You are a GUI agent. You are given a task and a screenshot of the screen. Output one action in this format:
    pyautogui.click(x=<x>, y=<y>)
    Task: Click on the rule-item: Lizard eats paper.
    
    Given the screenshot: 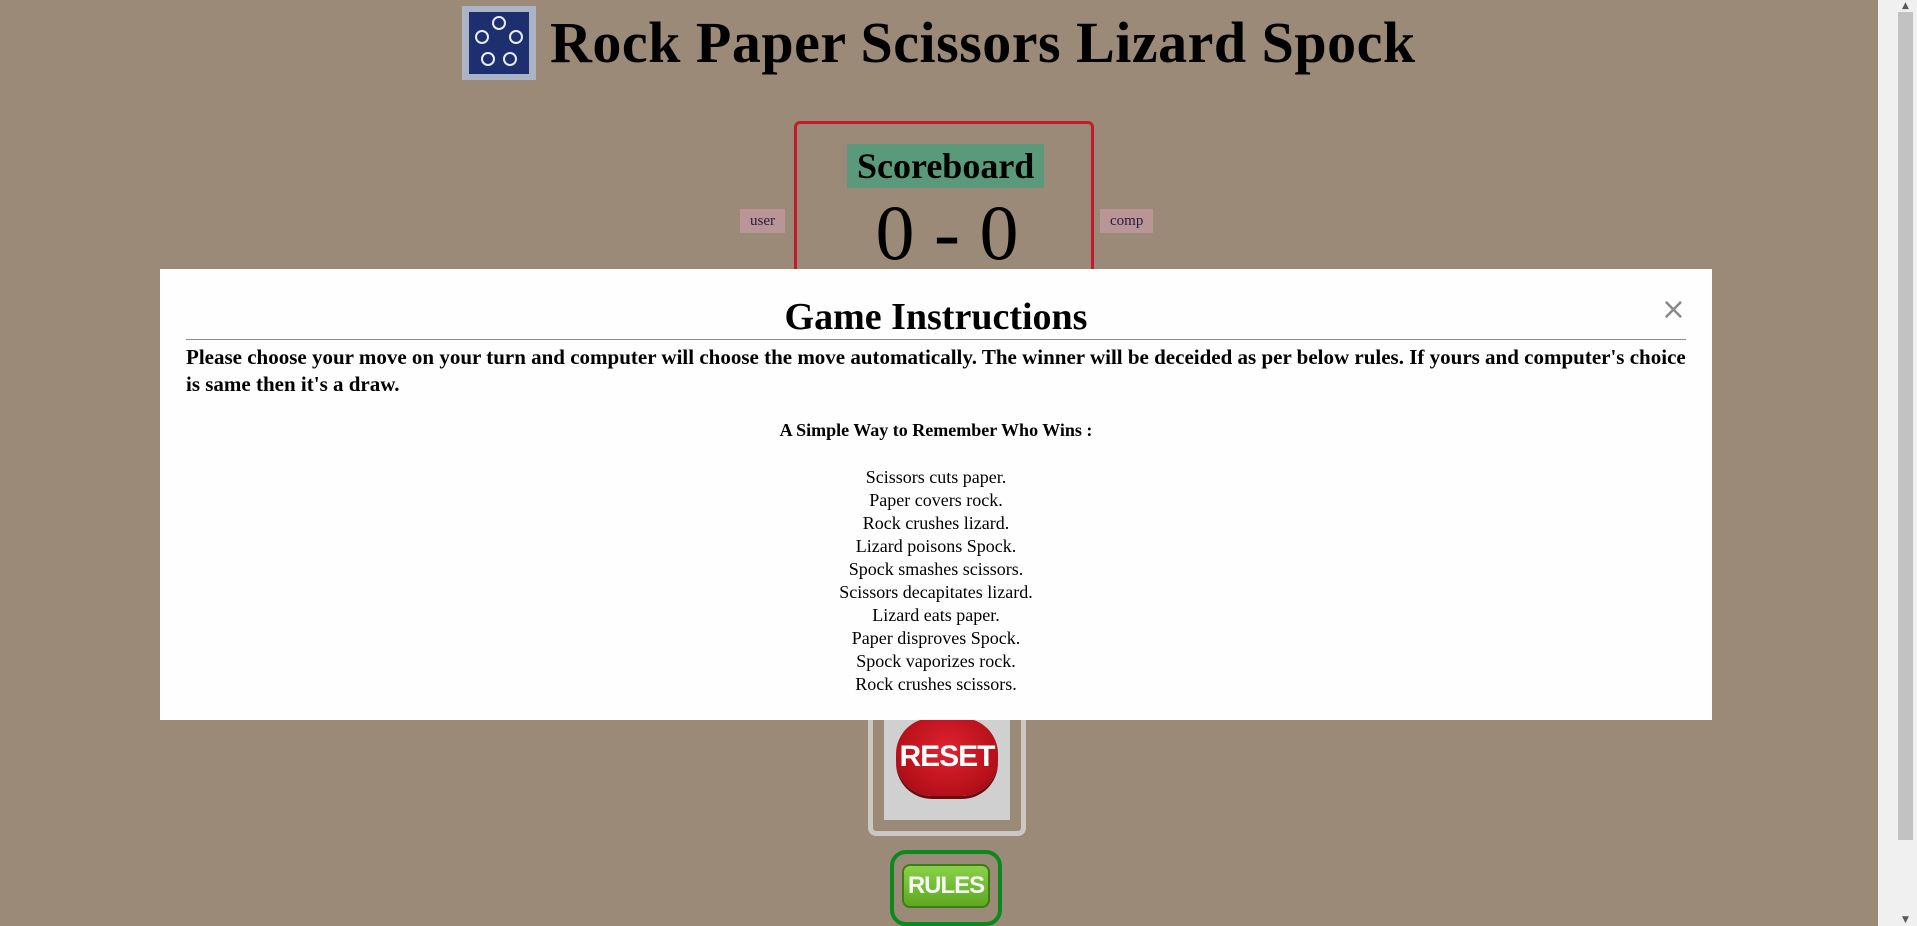 What is the action you would take?
    pyautogui.click(x=936, y=615)
    